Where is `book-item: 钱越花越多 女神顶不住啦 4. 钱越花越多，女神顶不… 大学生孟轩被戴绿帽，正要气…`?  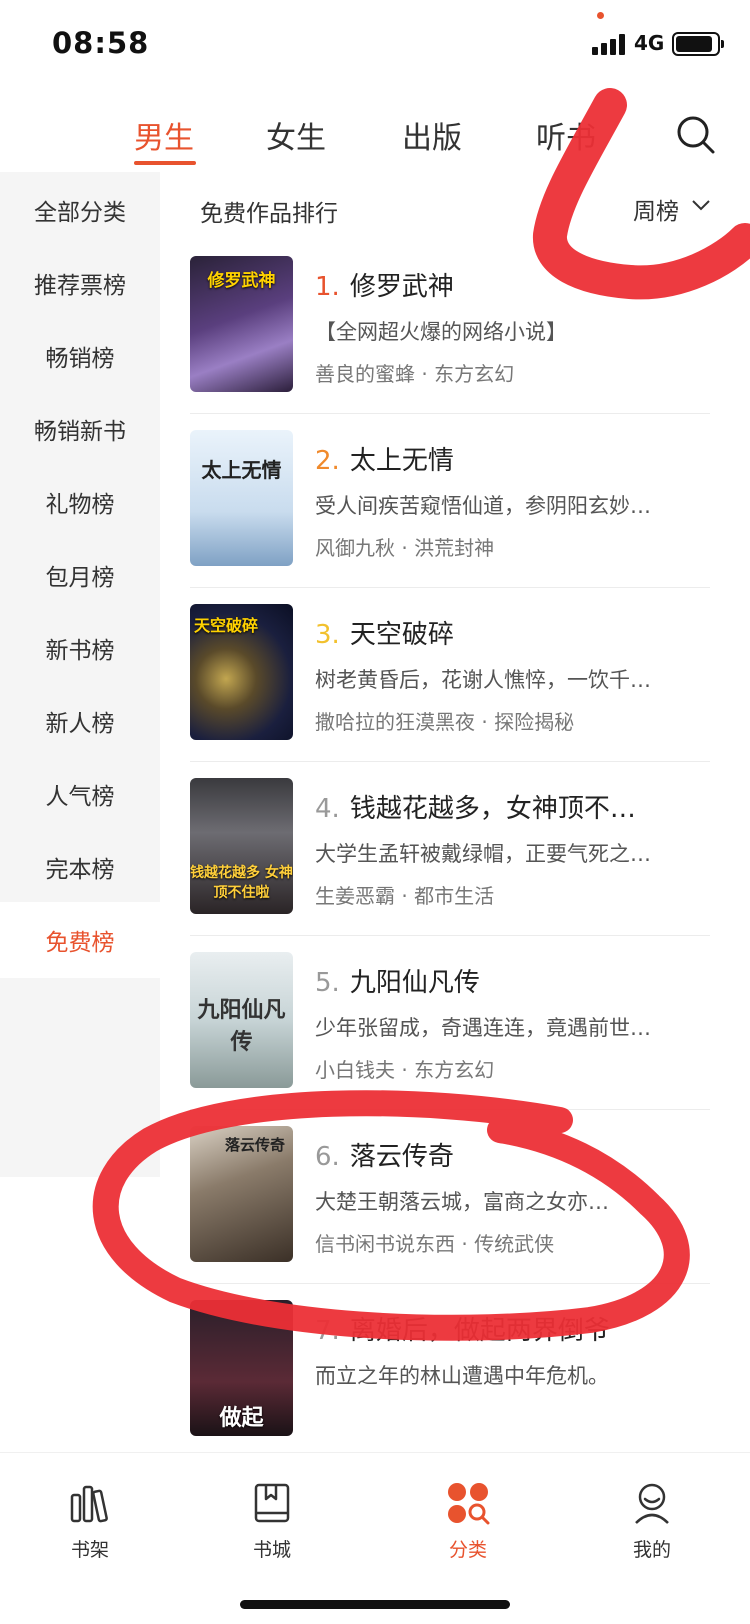 book-item: 钱越花越多 女神顶不住啦 4. 钱越花越多，女神顶不… 大学生孟轩被戴绿帽，正要气… is located at coordinates (450, 846).